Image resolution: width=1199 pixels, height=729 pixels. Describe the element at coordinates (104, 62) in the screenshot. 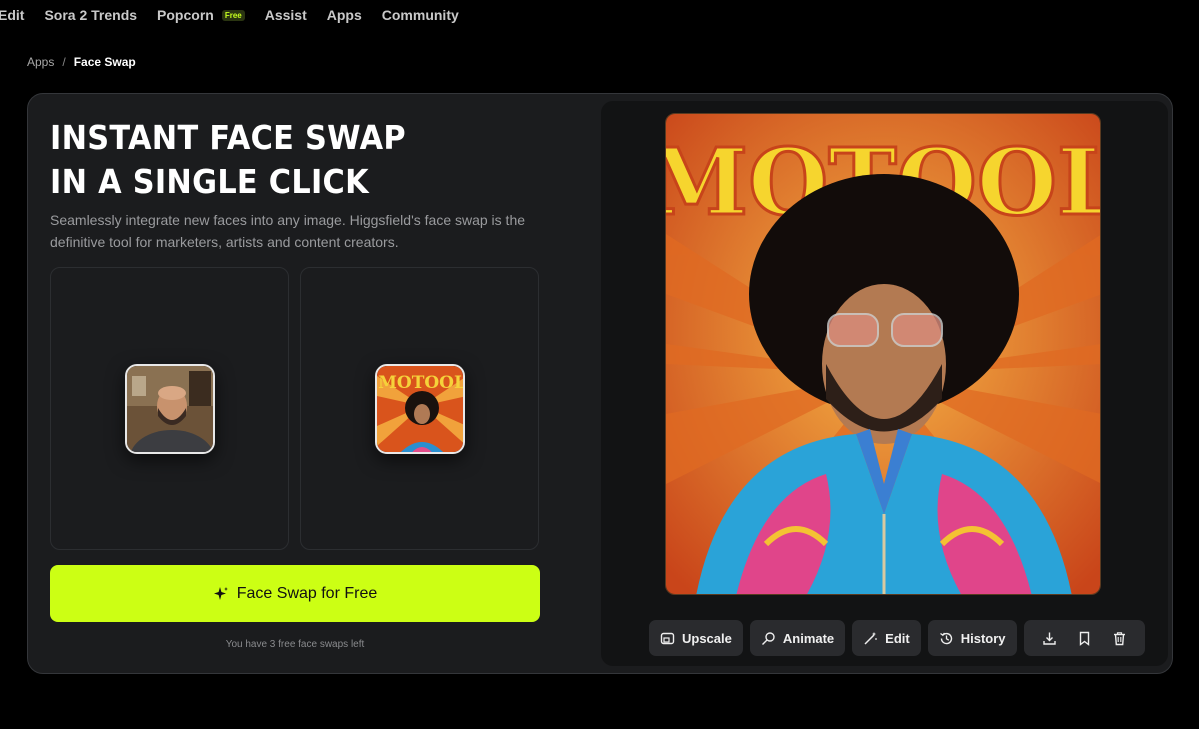

I see `breadcrumb-current: Face Swap` at that location.